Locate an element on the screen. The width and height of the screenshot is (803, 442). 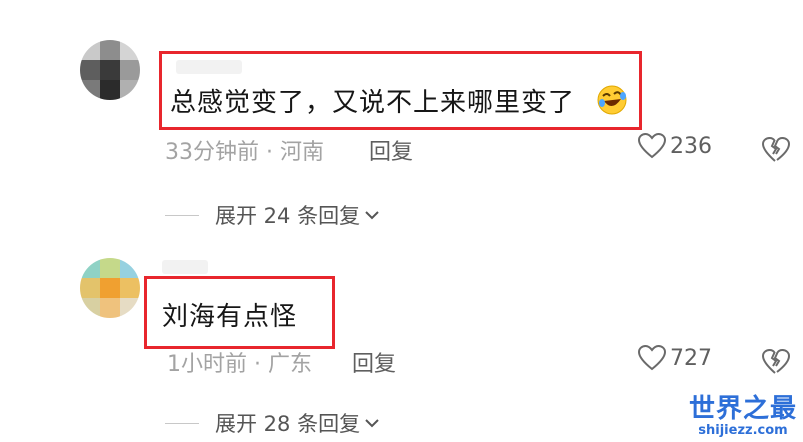
like-count: 727 is located at coordinates (691, 358).